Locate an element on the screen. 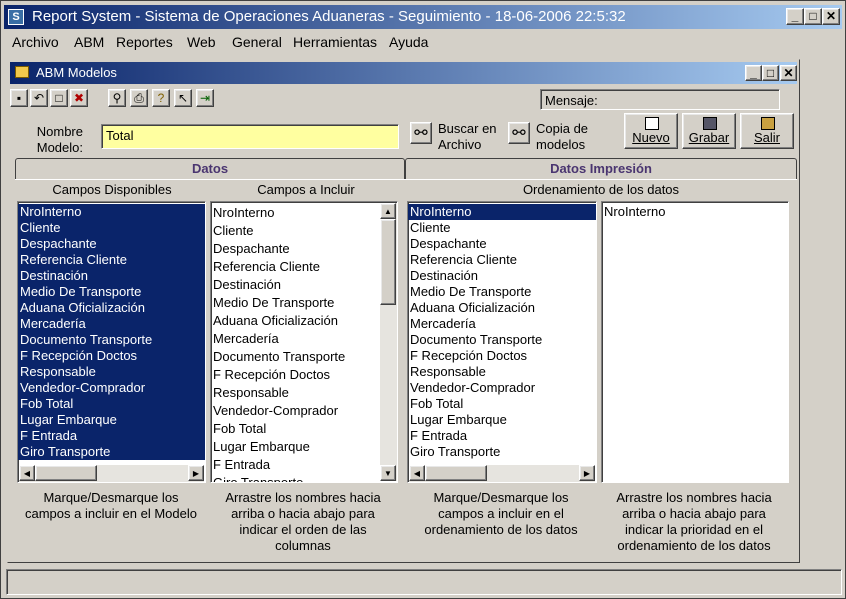 Image resolution: width=846 pixels, height=599 pixels. salir-button: Salir is located at coordinates (767, 131).